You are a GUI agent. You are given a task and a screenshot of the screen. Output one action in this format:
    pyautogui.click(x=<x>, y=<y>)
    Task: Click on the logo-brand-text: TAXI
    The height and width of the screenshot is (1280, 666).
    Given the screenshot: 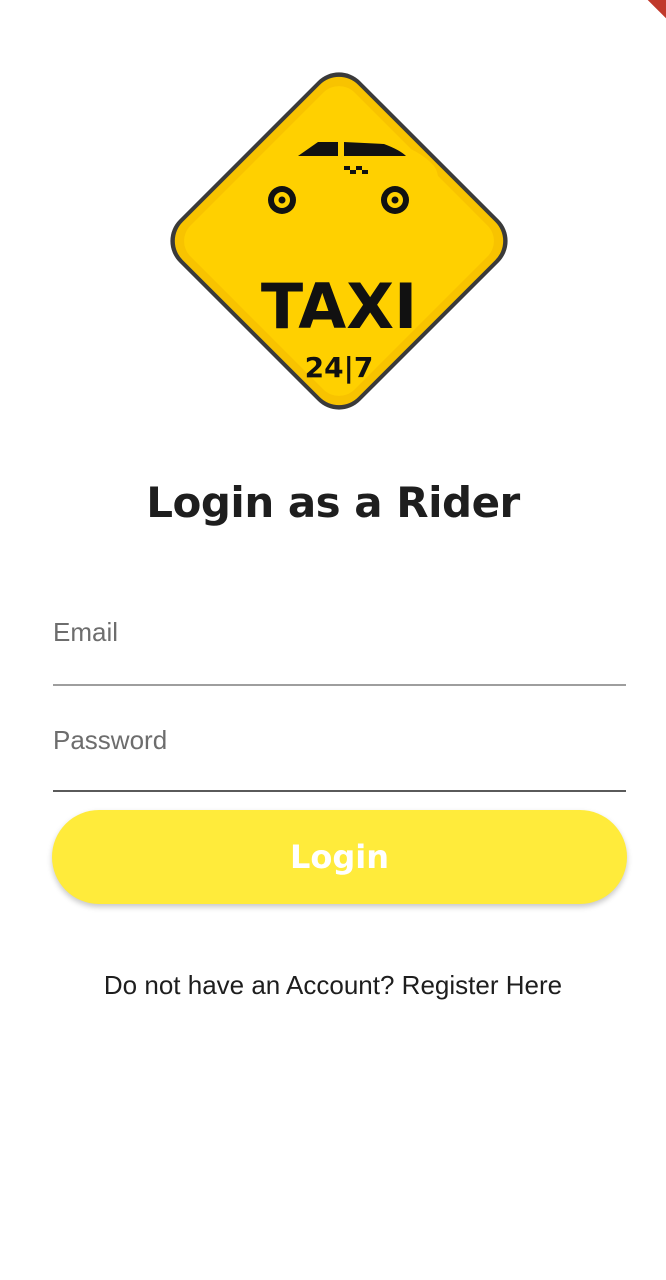 What is the action you would take?
    pyautogui.click(x=339, y=306)
    